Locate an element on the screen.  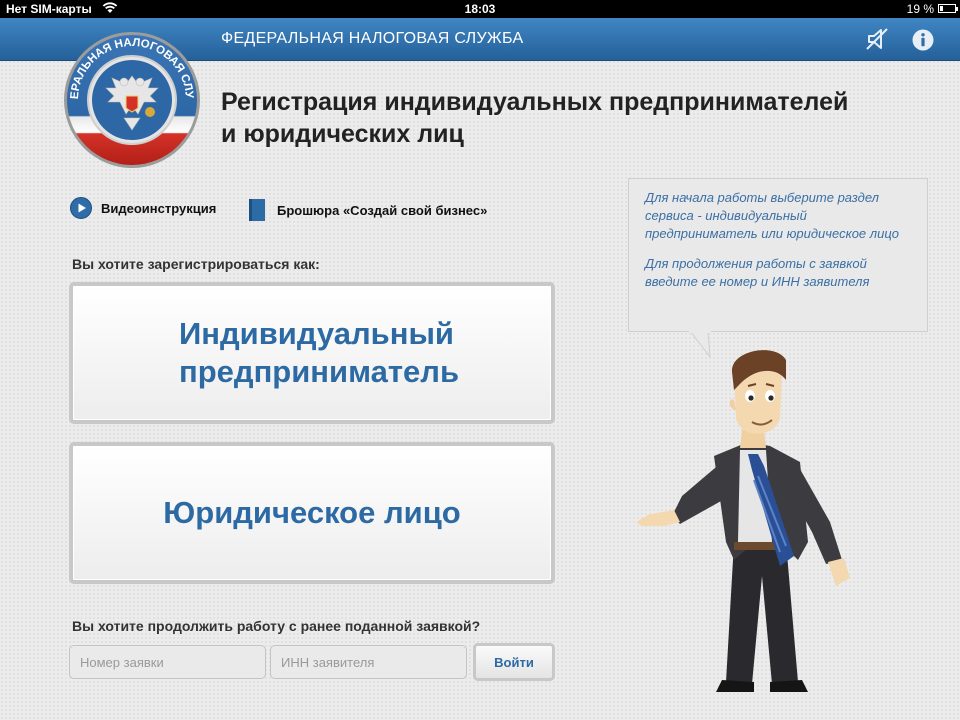
individual-entrepreneur-line1: Индивидуальный is located at coordinates (316, 333).